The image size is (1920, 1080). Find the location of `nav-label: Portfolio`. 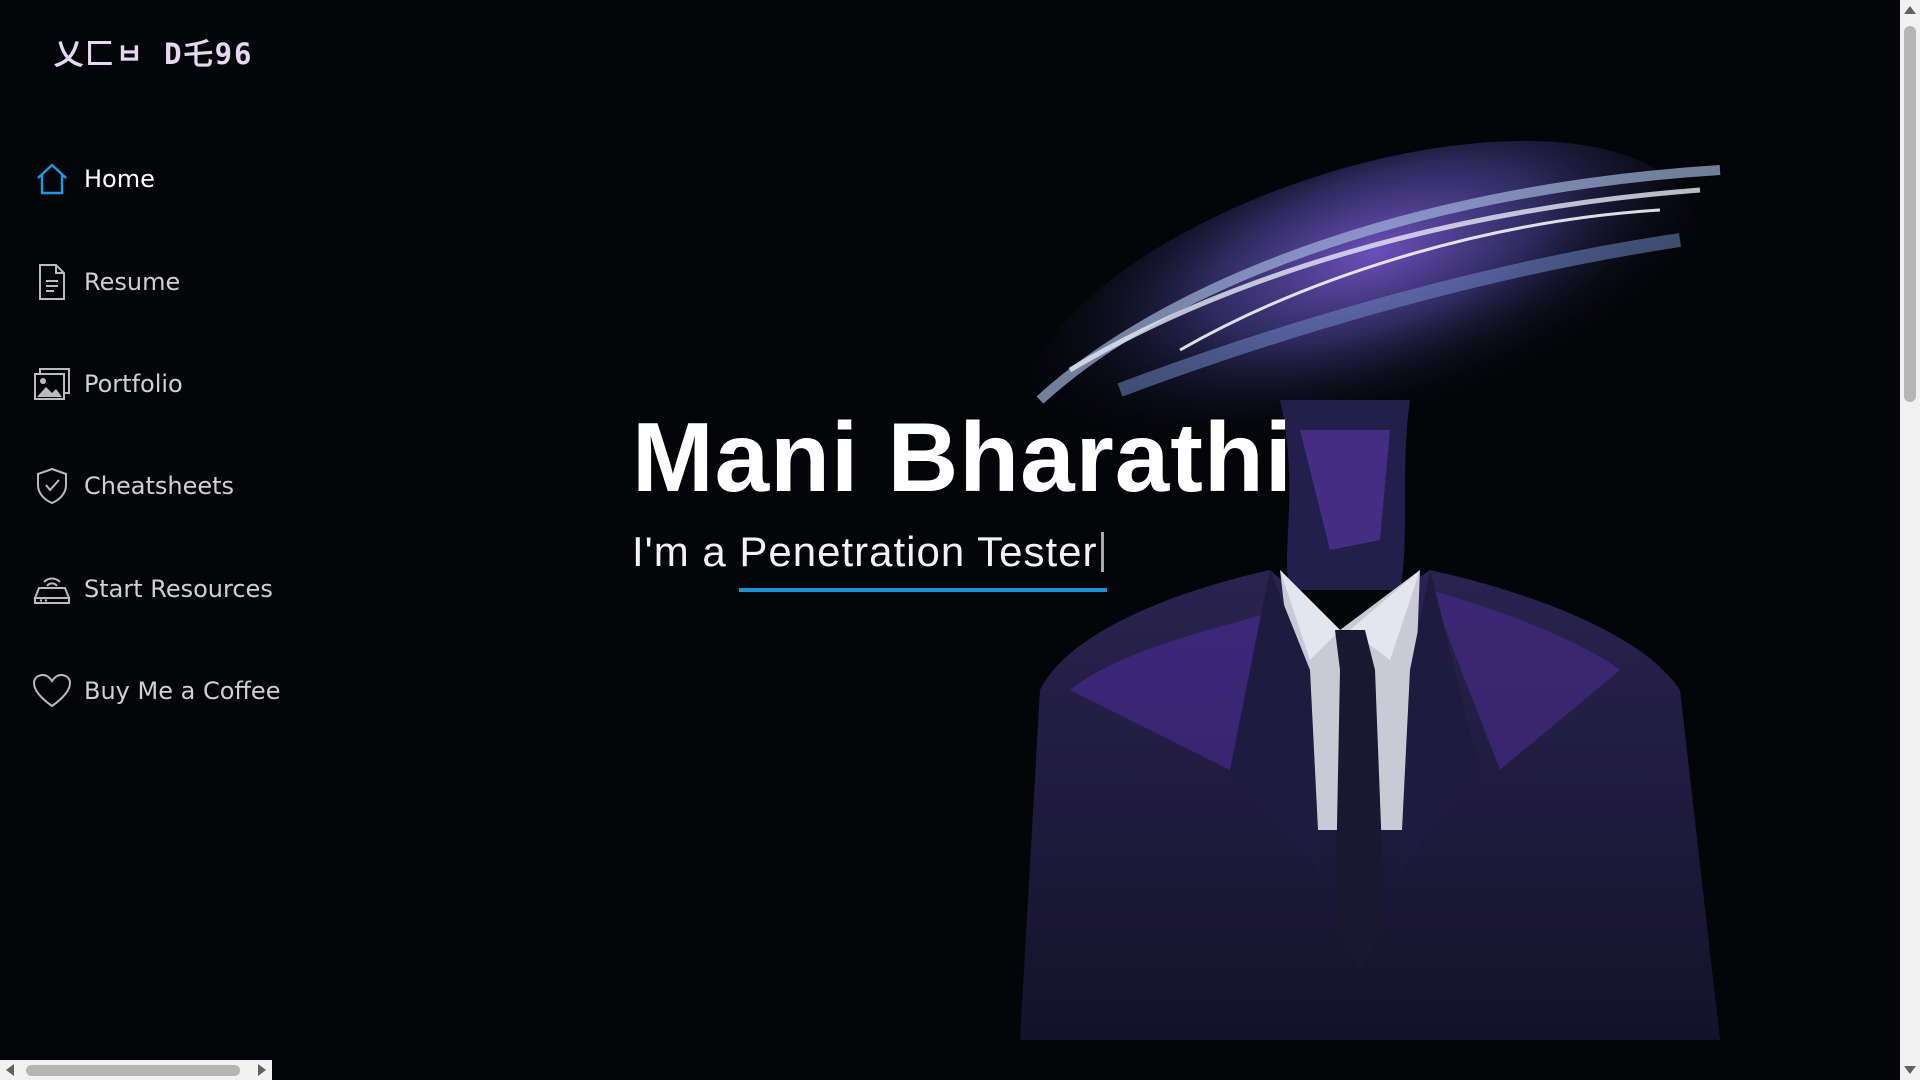

nav-label: Portfolio is located at coordinates (133, 384).